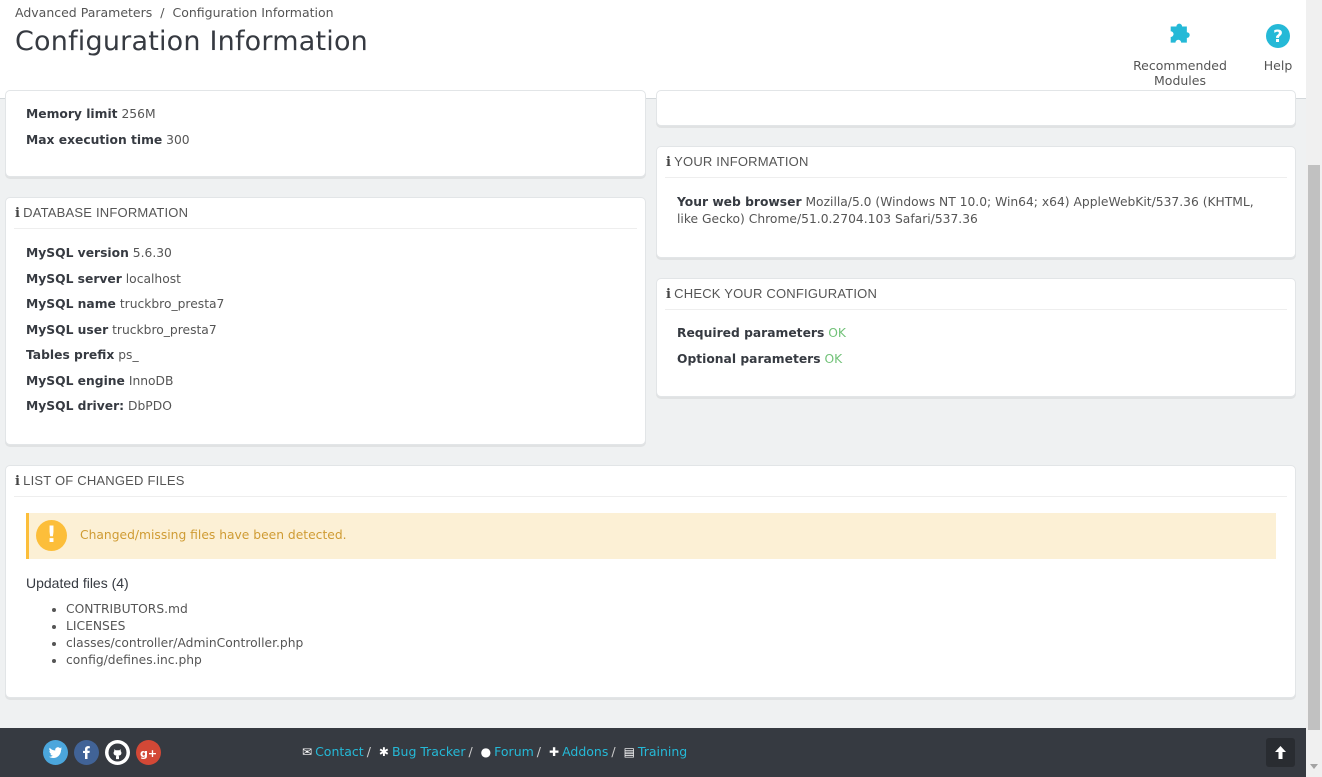 The height and width of the screenshot is (777, 1322). Describe the element at coordinates (976, 108) in the screenshot. I see `store-information-panel` at that location.